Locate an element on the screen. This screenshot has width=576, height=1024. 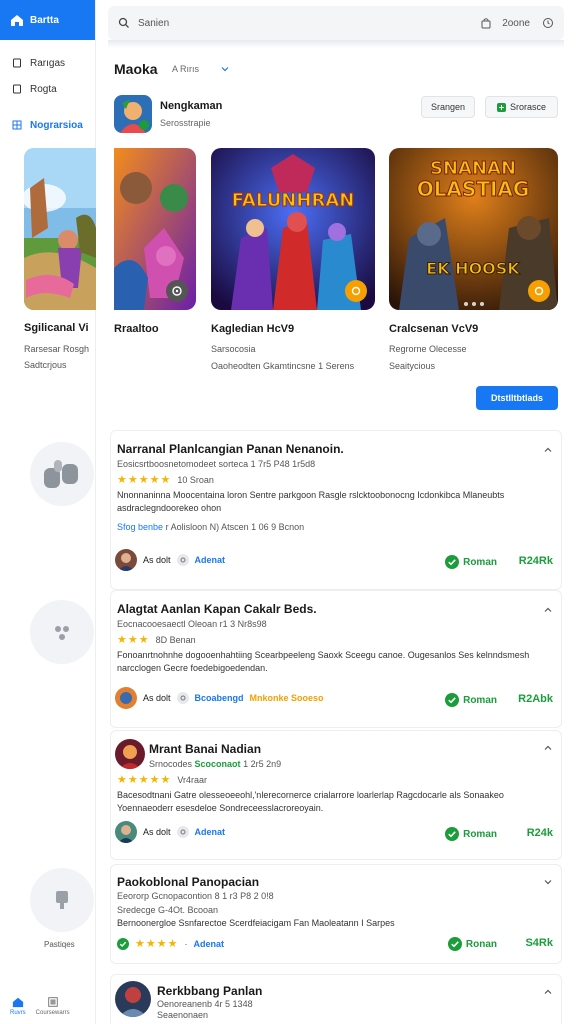
brand-bar: Bartta is located at coordinates (47, 20).